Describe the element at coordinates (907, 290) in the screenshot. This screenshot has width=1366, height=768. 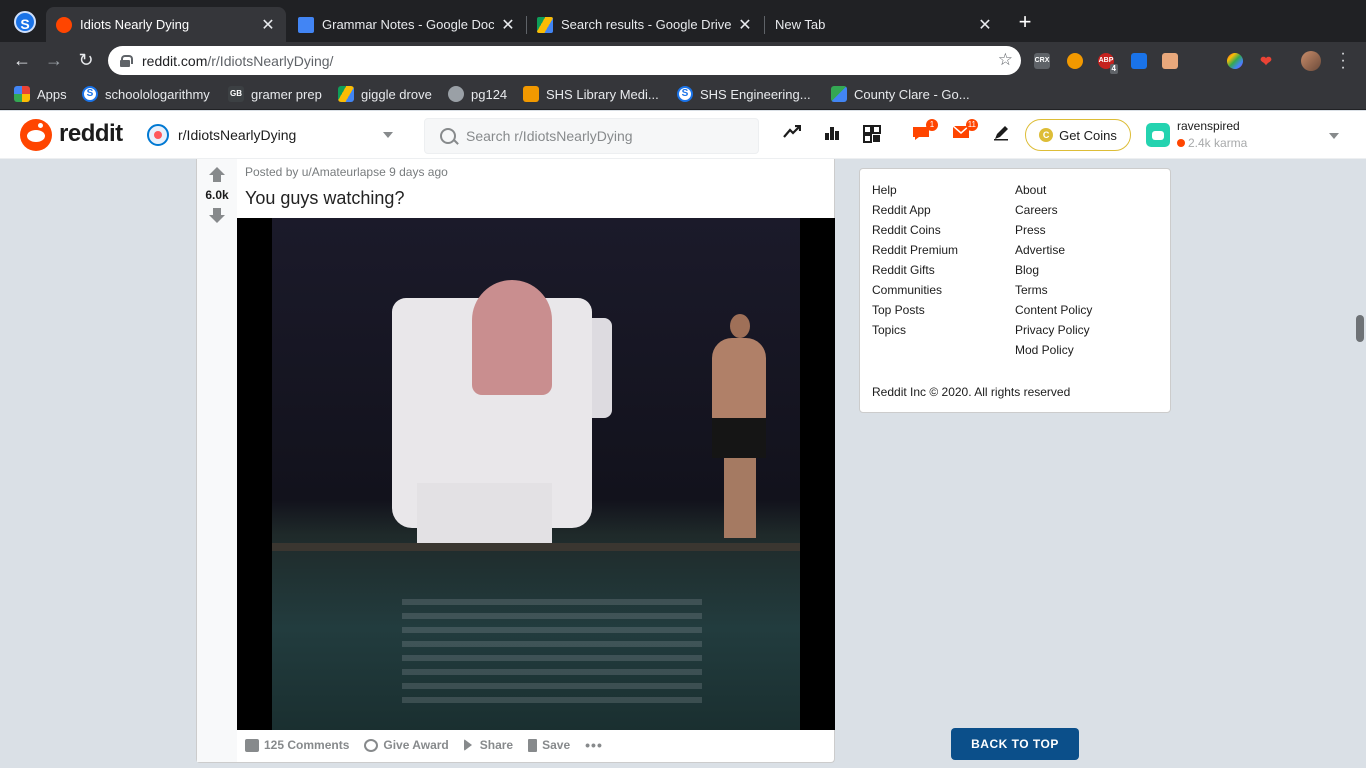
I see `footer-link-communities: Communities` at that location.